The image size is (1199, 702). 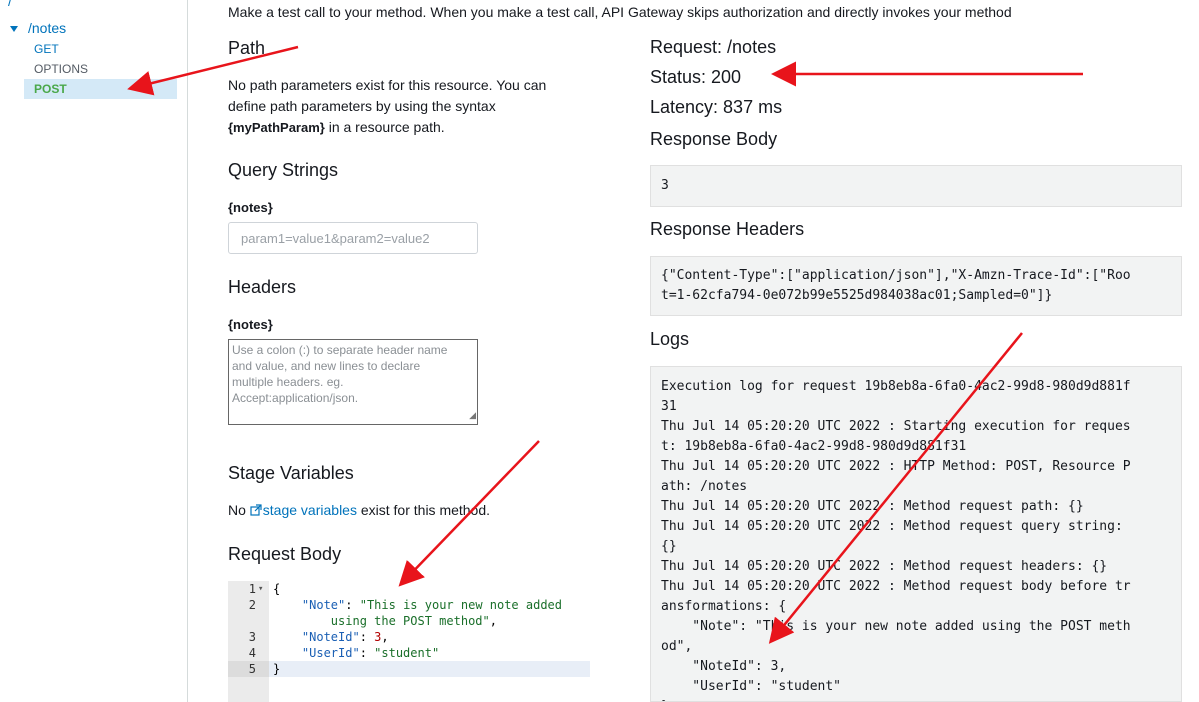 I want to click on query-strings-heading: Query Strings, so click(x=283, y=170).